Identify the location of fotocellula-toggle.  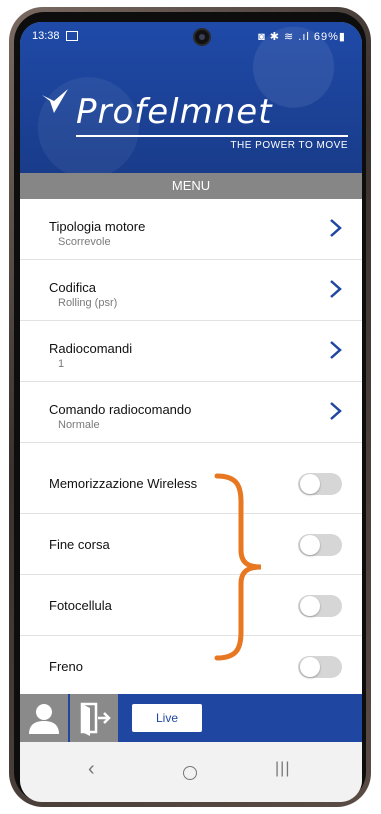
(320, 606).